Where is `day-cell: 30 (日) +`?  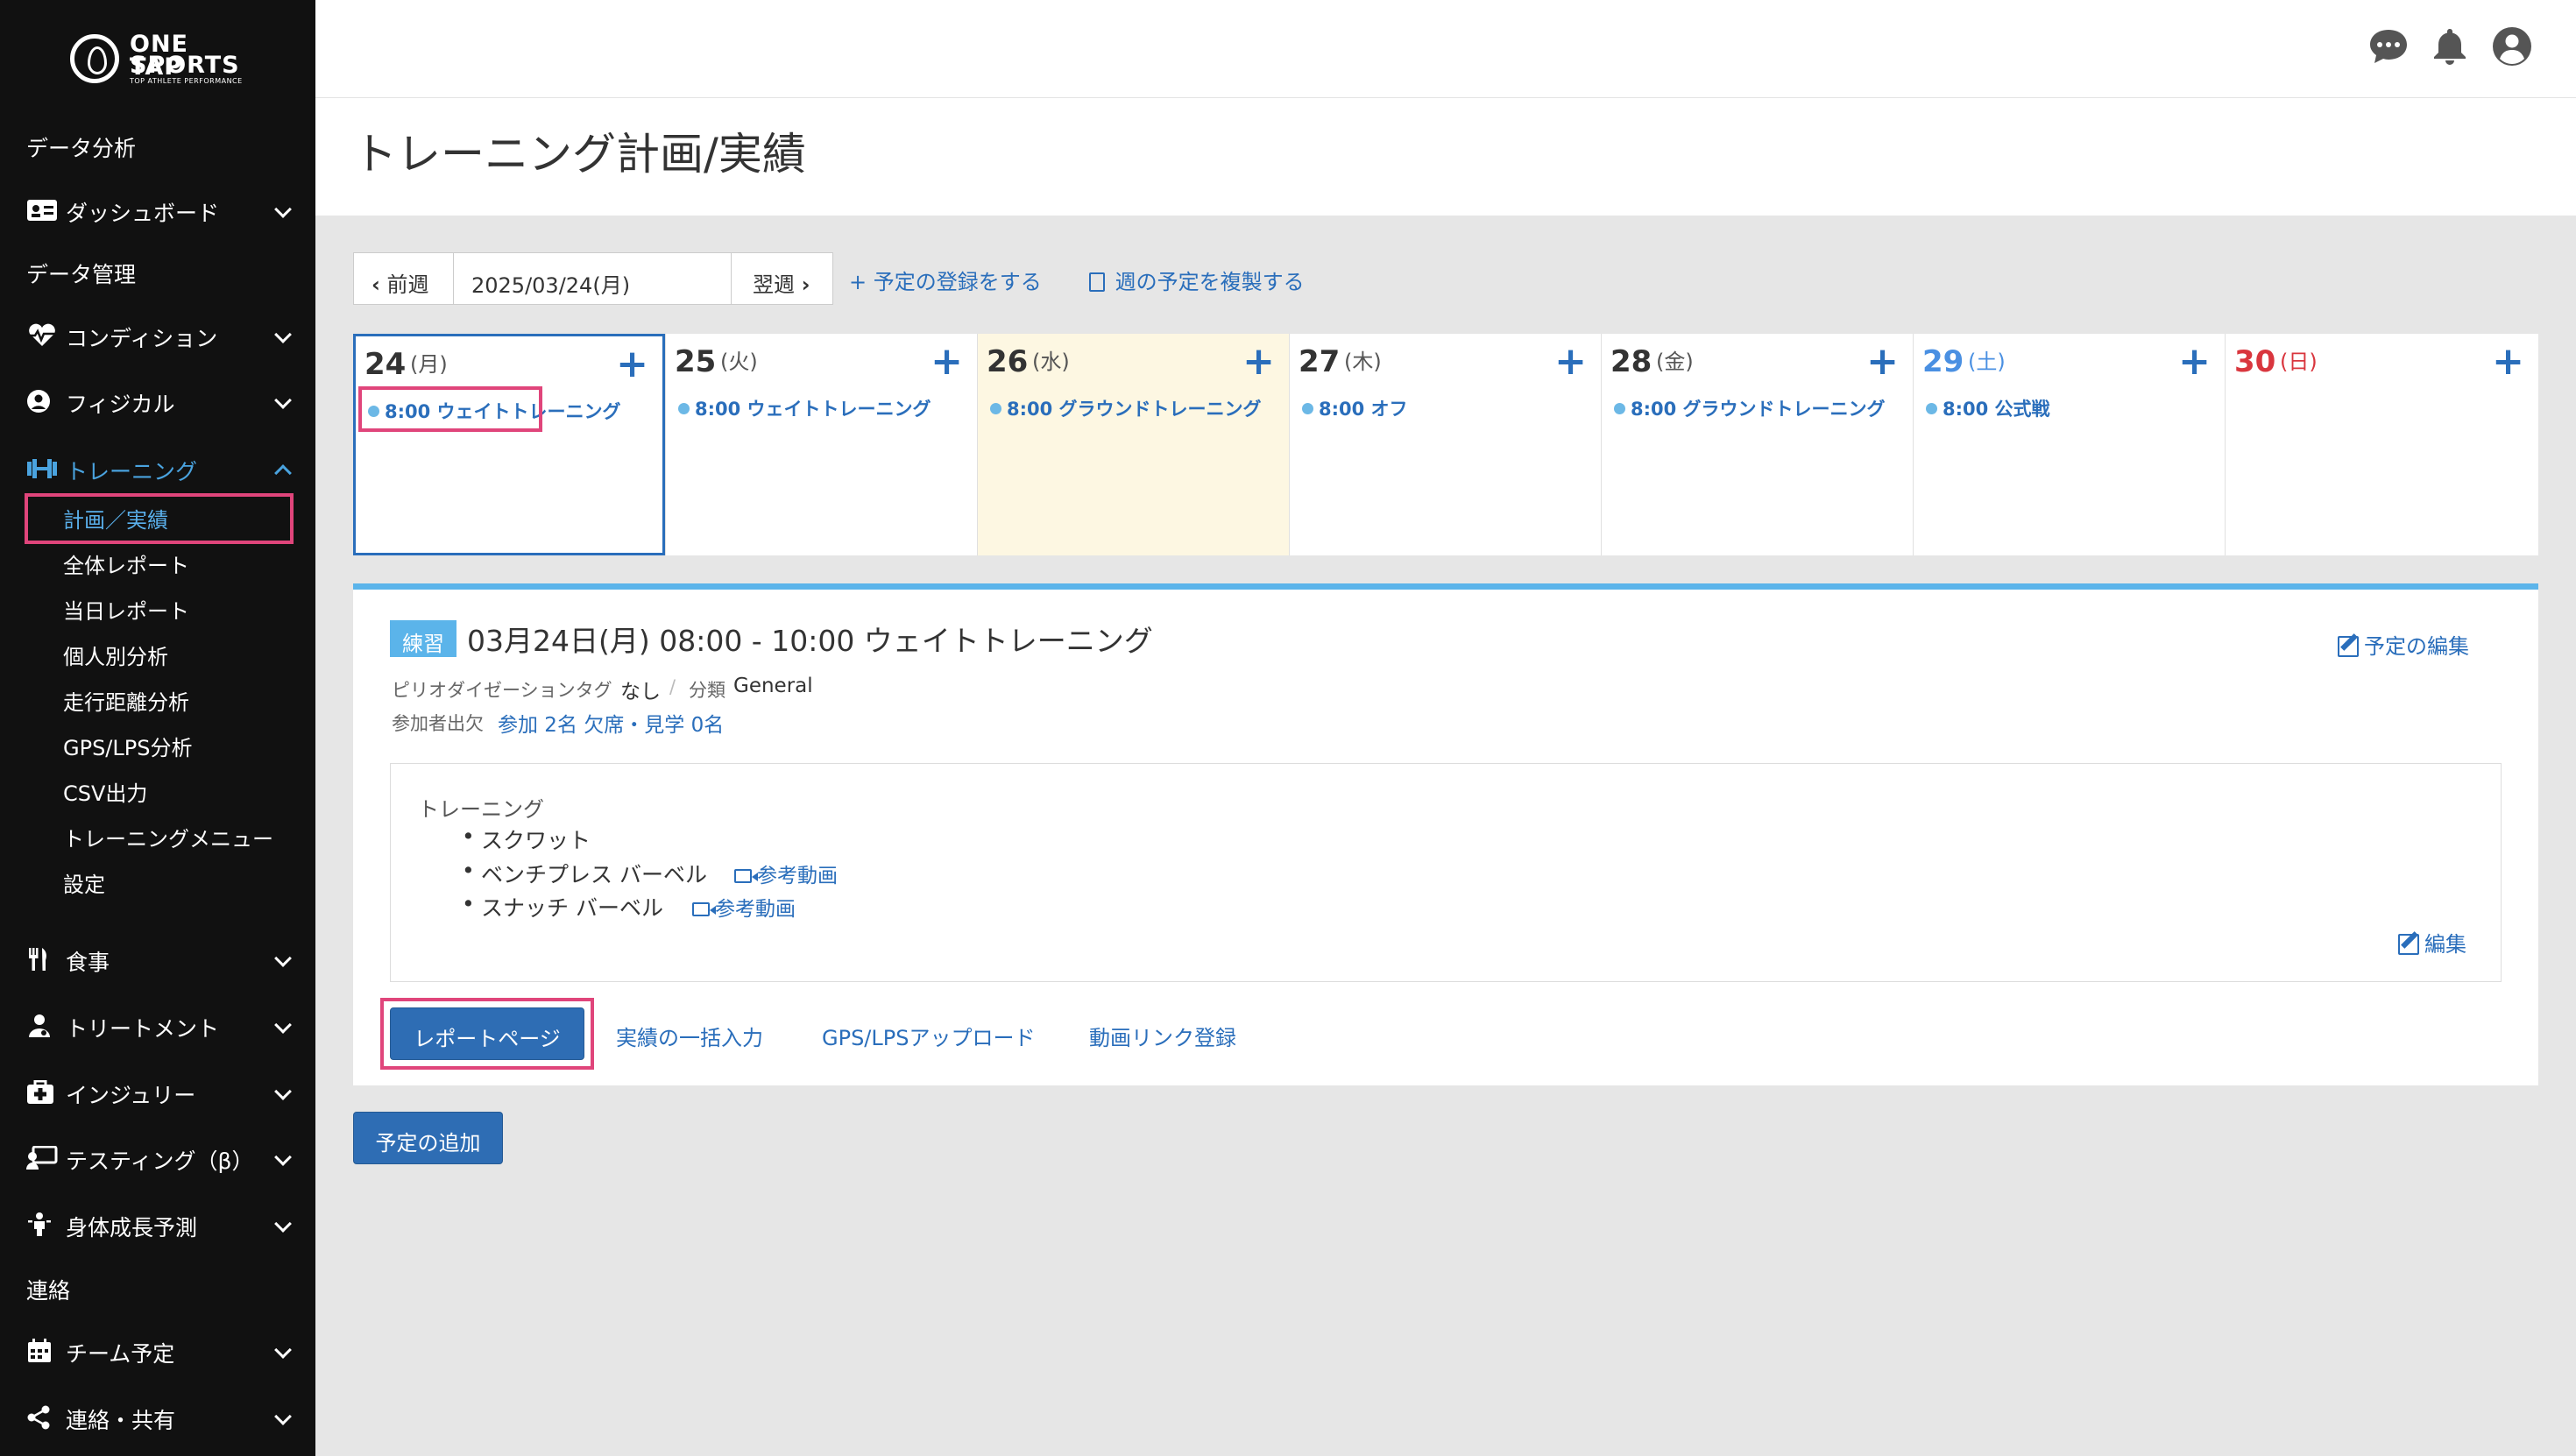
day-cell: 30 (日) + is located at coordinates (2381, 444).